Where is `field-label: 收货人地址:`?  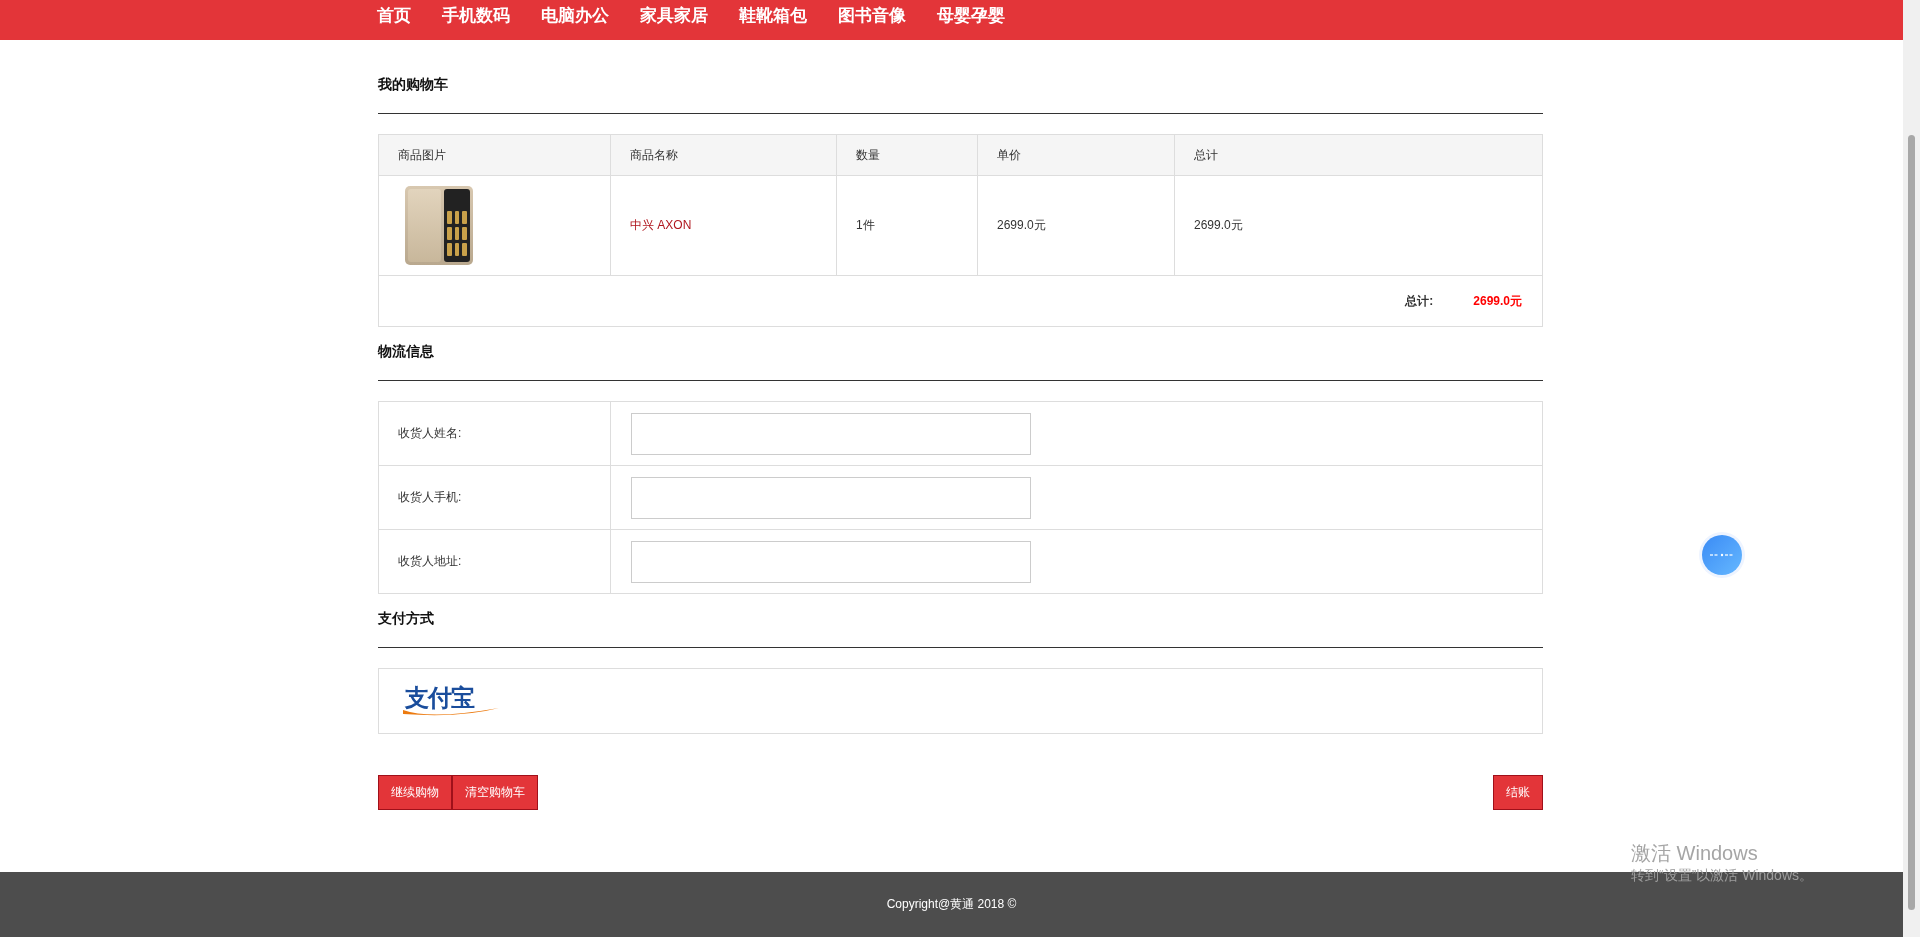
field-label: 收货人地址: is located at coordinates (494, 561).